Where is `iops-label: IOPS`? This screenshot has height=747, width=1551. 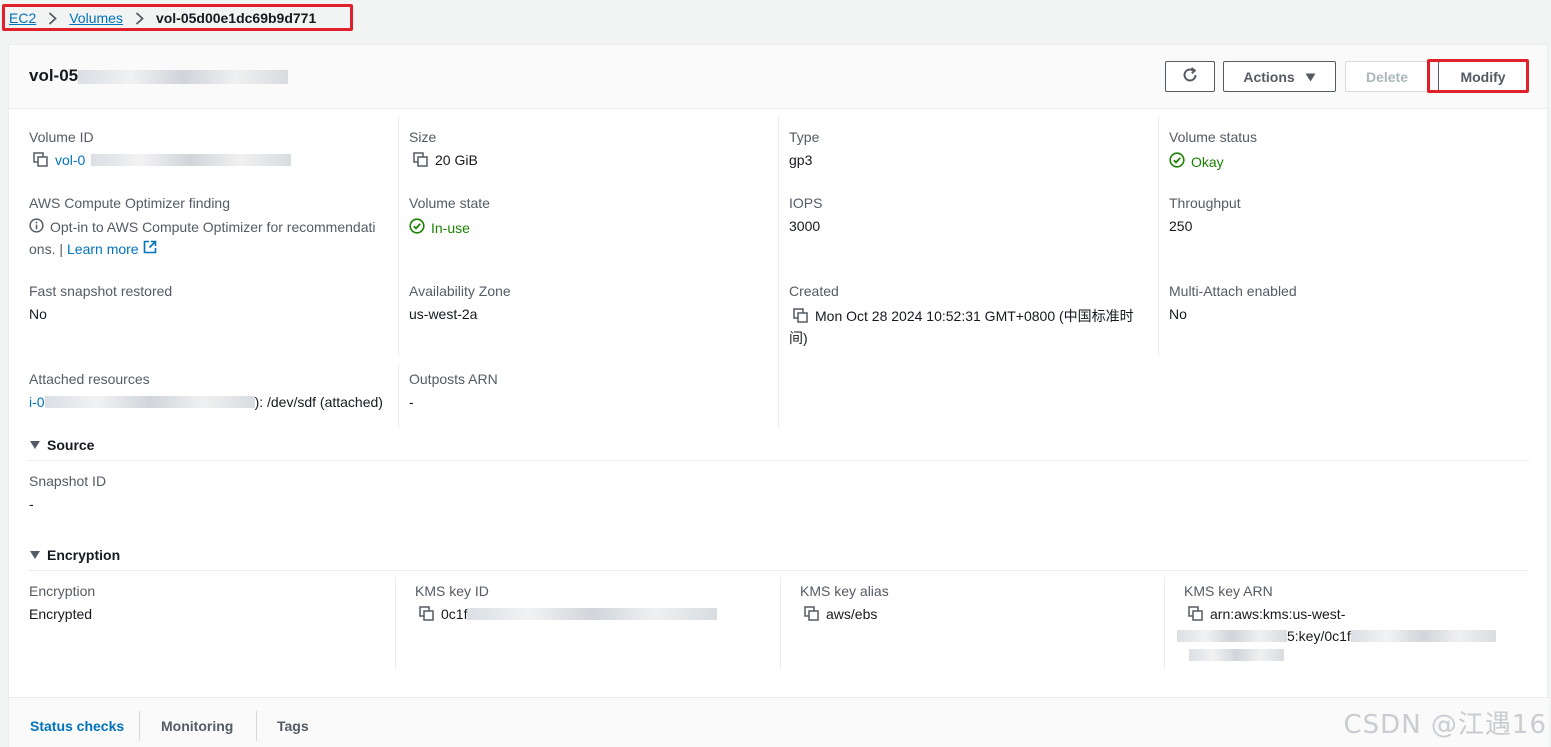
iops-label: IOPS is located at coordinates (806, 203).